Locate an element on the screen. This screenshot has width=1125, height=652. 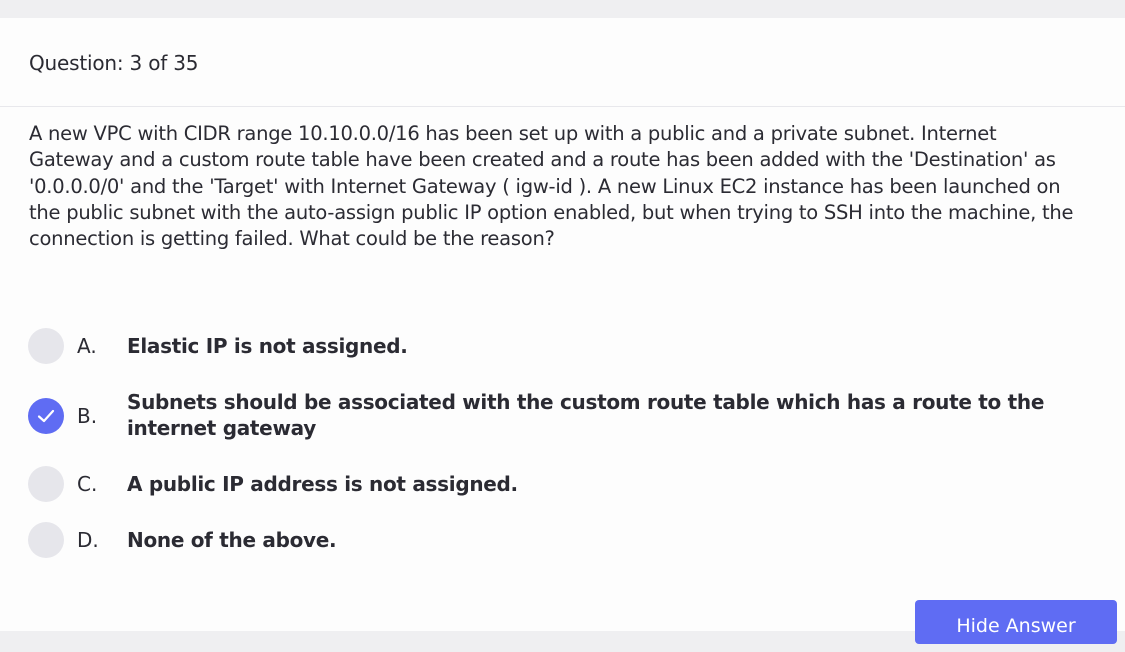
option-d-text: None of the above. is located at coordinates (232, 540).